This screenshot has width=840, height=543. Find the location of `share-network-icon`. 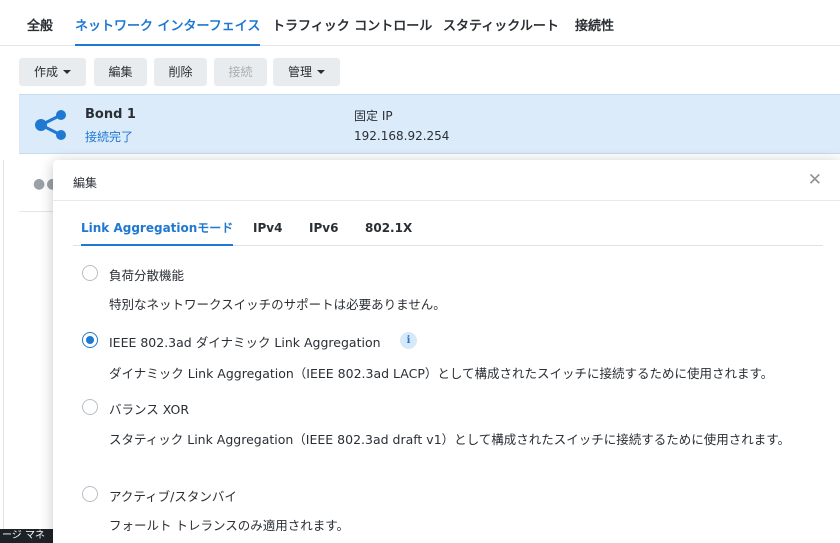

share-network-icon is located at coordinates (50, 125).